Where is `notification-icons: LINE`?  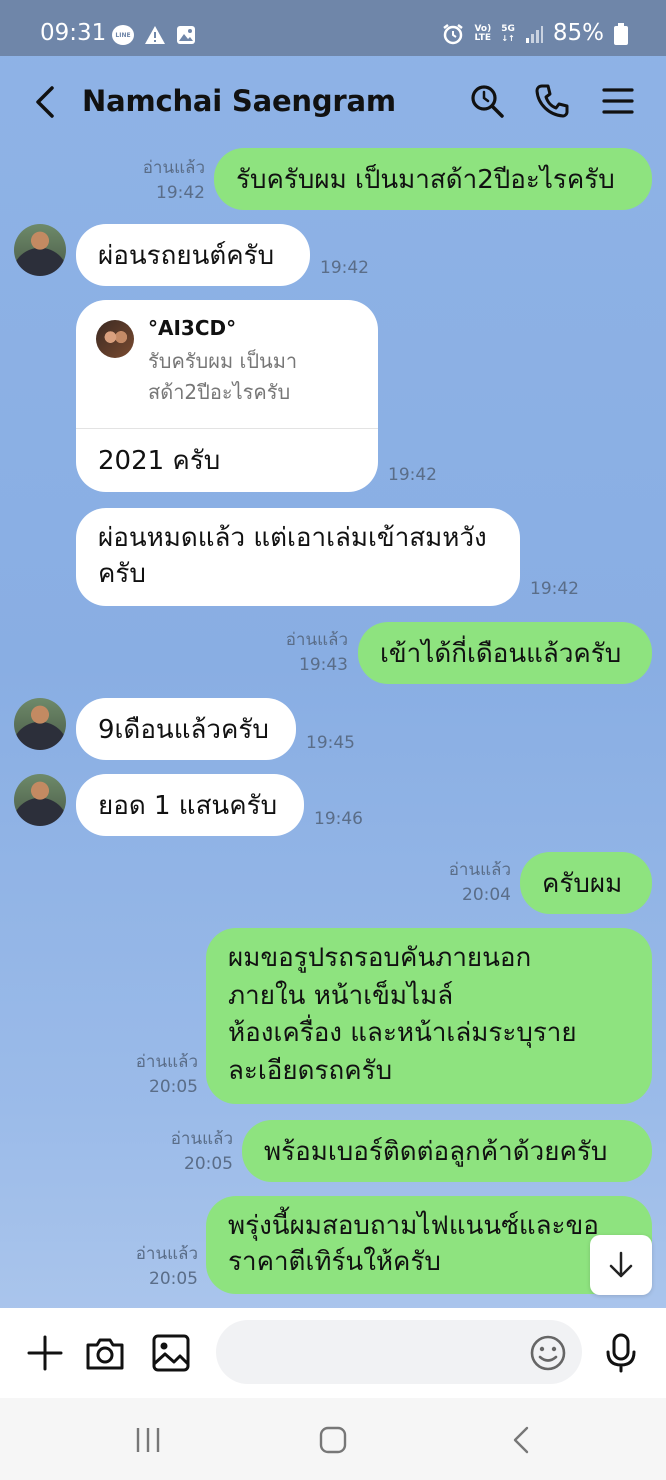 notification-icons: LINE is located at coordinates (154, 35).